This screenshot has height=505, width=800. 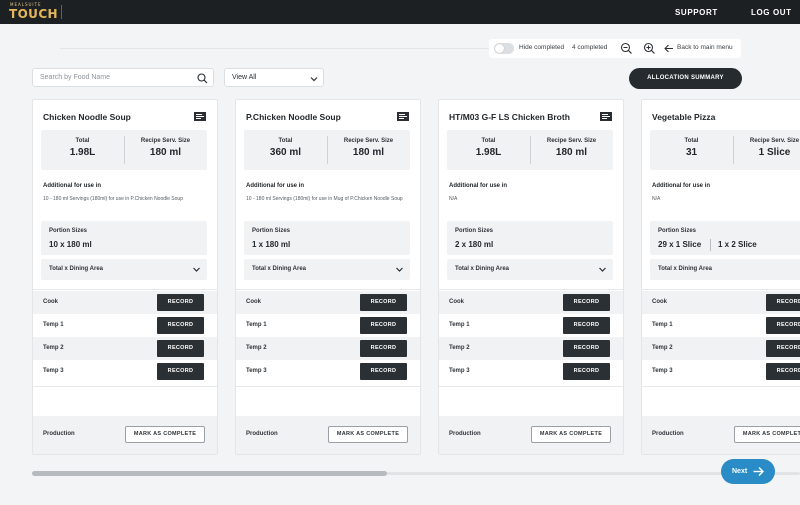 What do you see at coordinates (165, 150) in the screenshot?
I see `serv-size-col: Recipe Serv. Size 180 ml` at bounding box center [165, 150].